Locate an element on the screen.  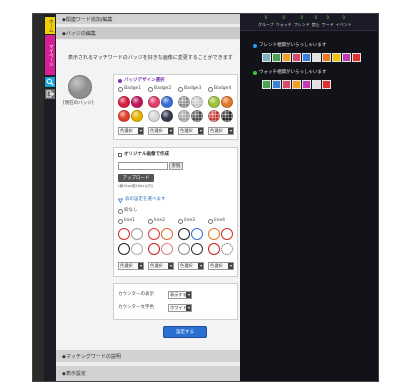
badge1-color-select: 色選択 is located at coordinates (131, 131).